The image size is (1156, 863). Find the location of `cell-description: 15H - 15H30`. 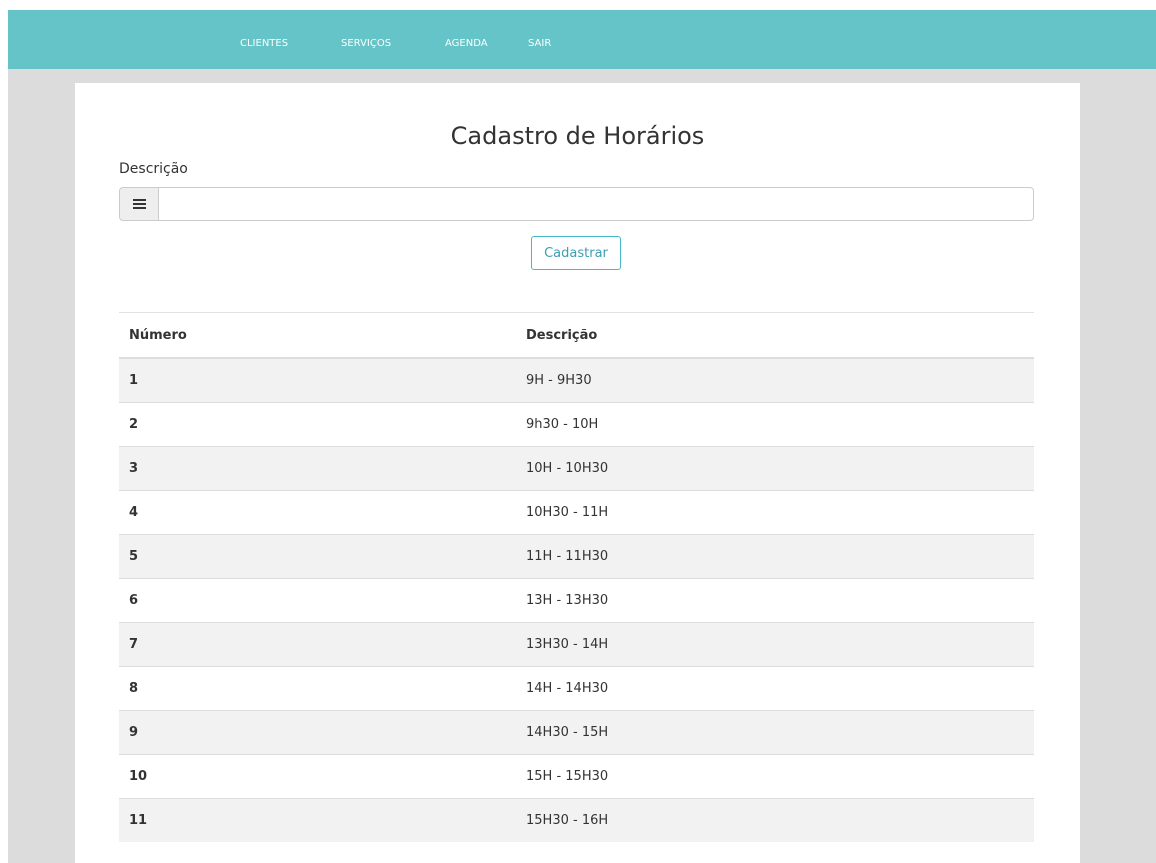

cell-description: 15H - 15H30 is located at coordinates (775, 776).